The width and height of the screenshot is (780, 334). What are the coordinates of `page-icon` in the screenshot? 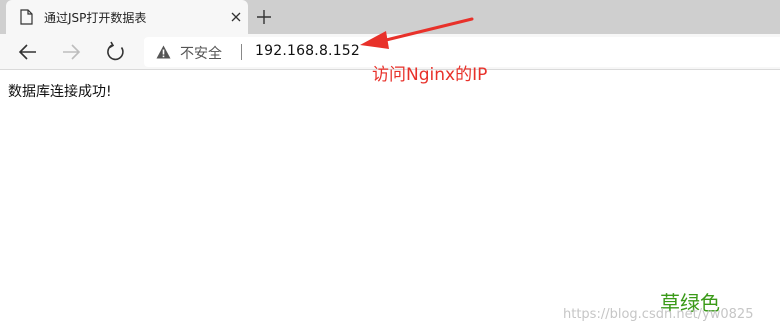 It's located at (26, 17).